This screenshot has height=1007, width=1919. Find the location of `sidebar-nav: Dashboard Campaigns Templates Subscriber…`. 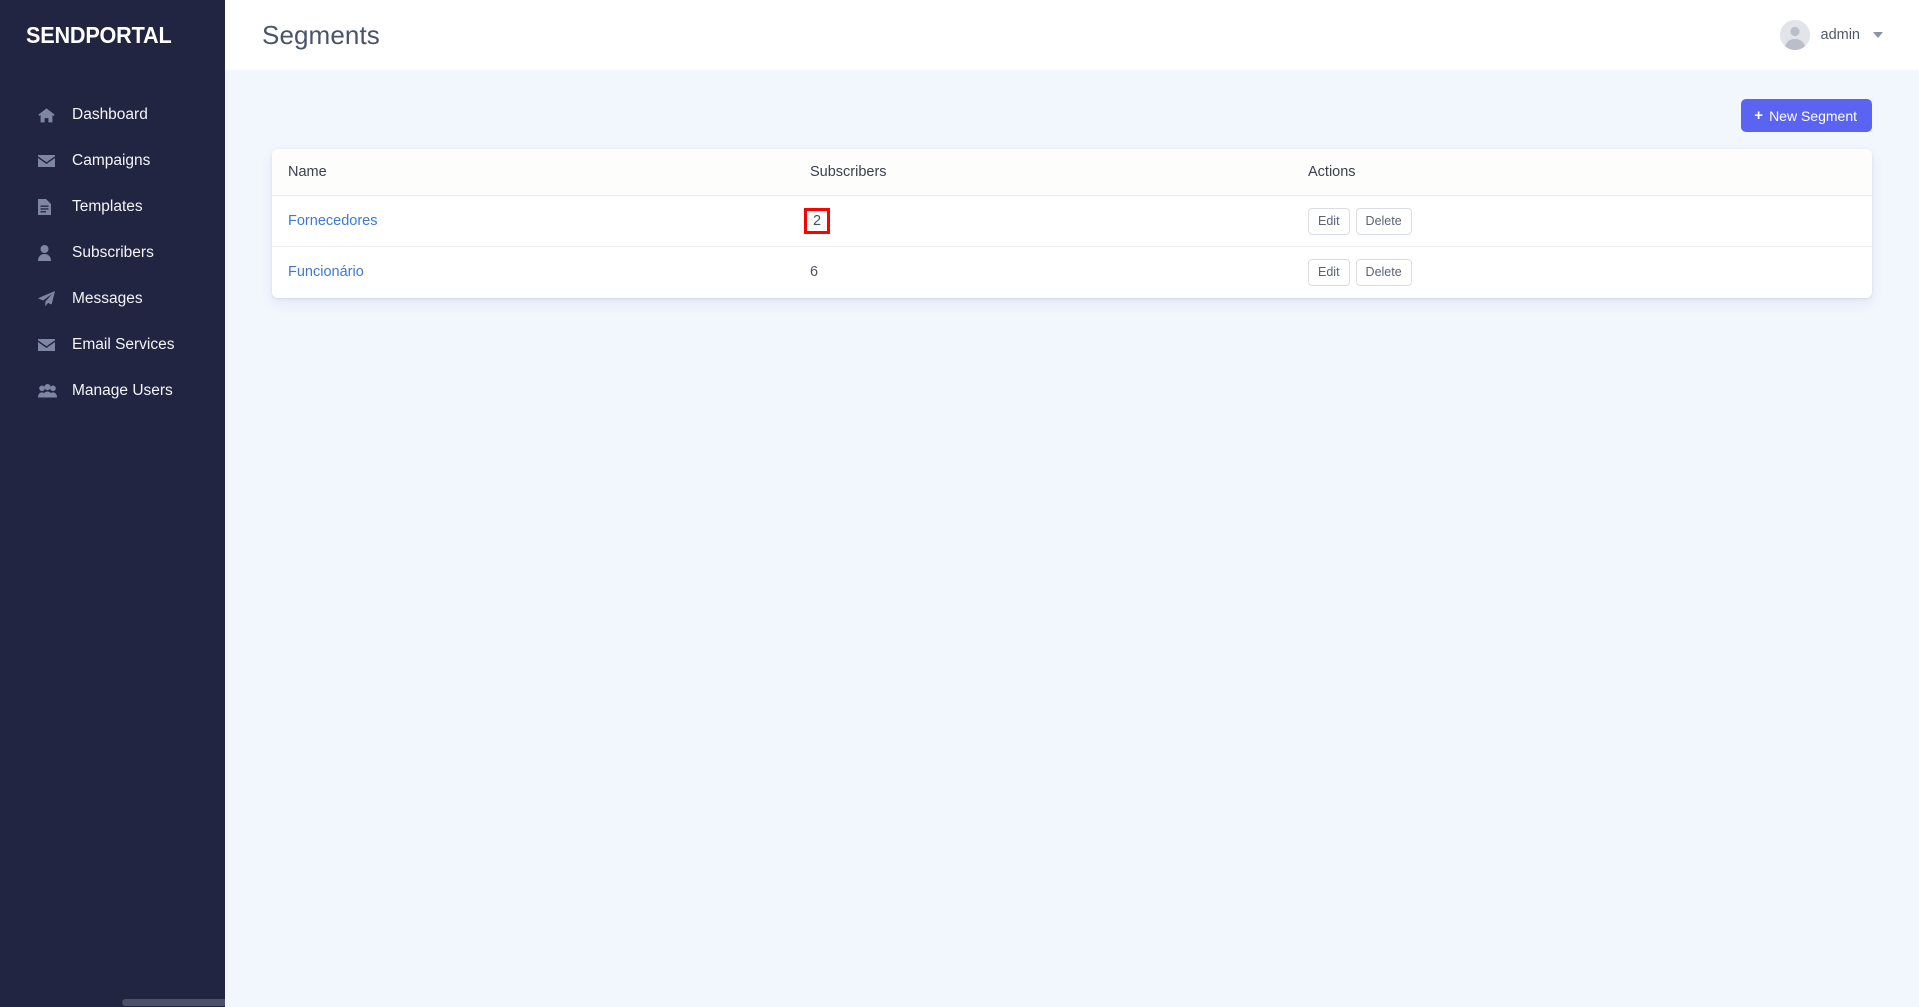

sidebar-nav: Dashboard Campaigns Templates Subscriber… is located at coordinates (112, 253).